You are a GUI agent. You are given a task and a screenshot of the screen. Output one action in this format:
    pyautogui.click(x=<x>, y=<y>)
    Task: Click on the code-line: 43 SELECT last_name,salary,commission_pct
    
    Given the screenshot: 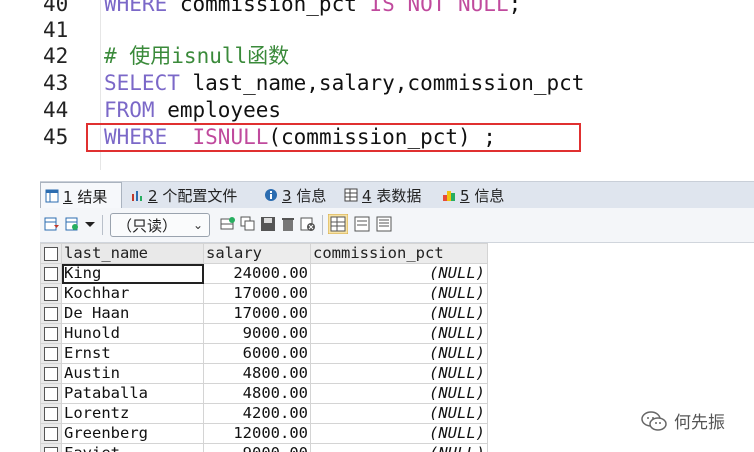 What is the action you would take?
    pyautogui.click(x=377, y=83)
    